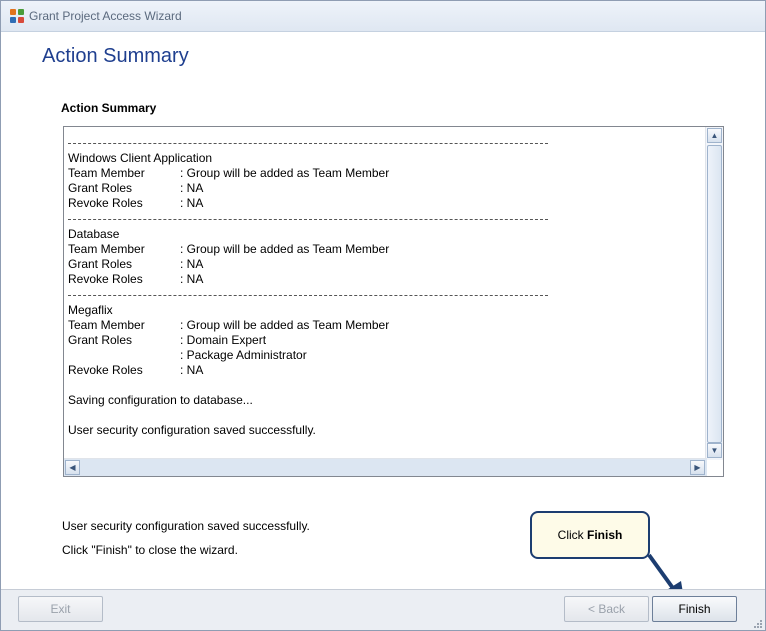  What do you see at coordinates (94, 234) in the screenshot?
I see `block-name: Database` at bounding box center [94, 234].